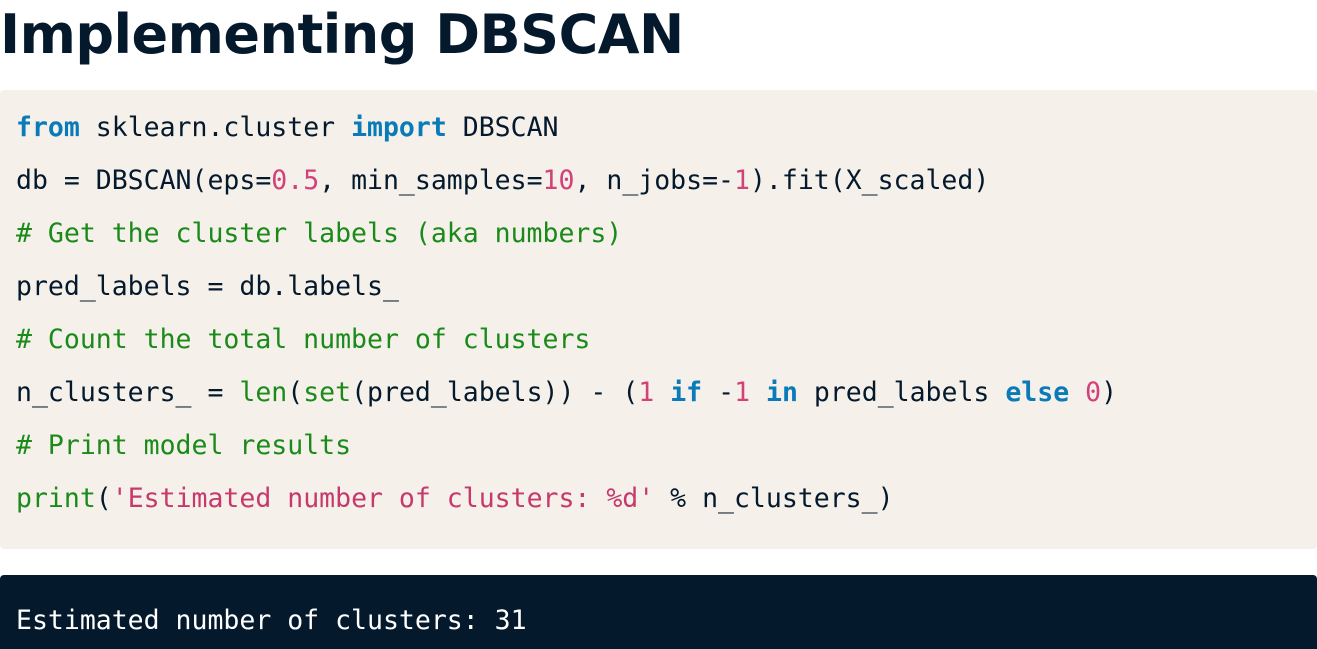  Describe the element at coordinates (383, 498) in the screenshot. I see `string-literal: 'Estimated number of clusters: %d'` at that location.